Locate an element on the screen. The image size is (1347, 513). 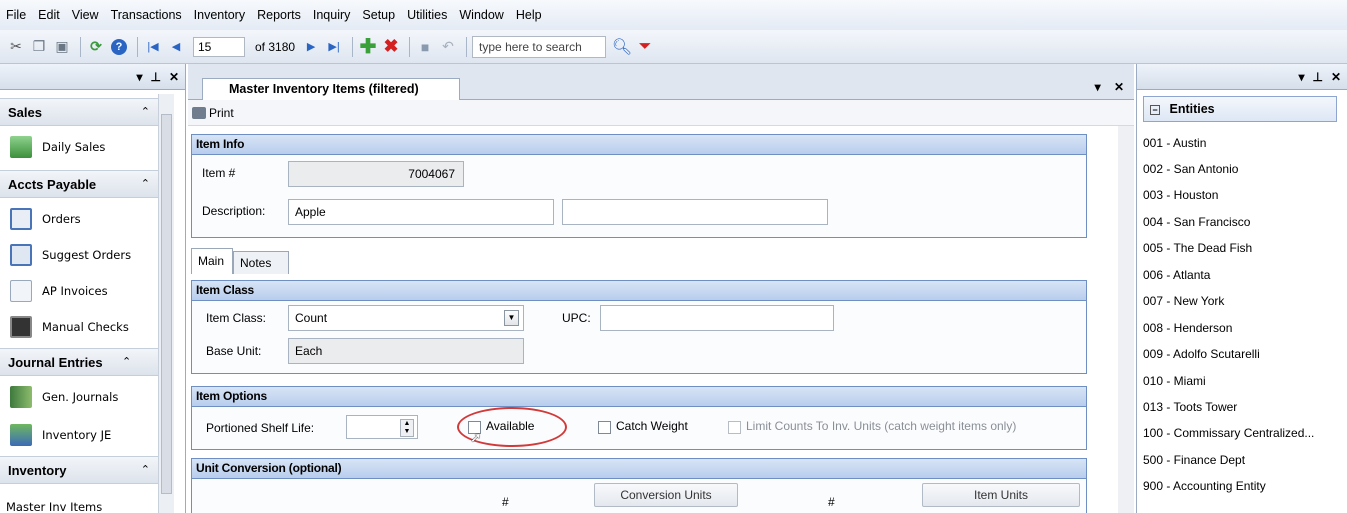
menu-utilities: Utilities is located at coordinates (427, 15).